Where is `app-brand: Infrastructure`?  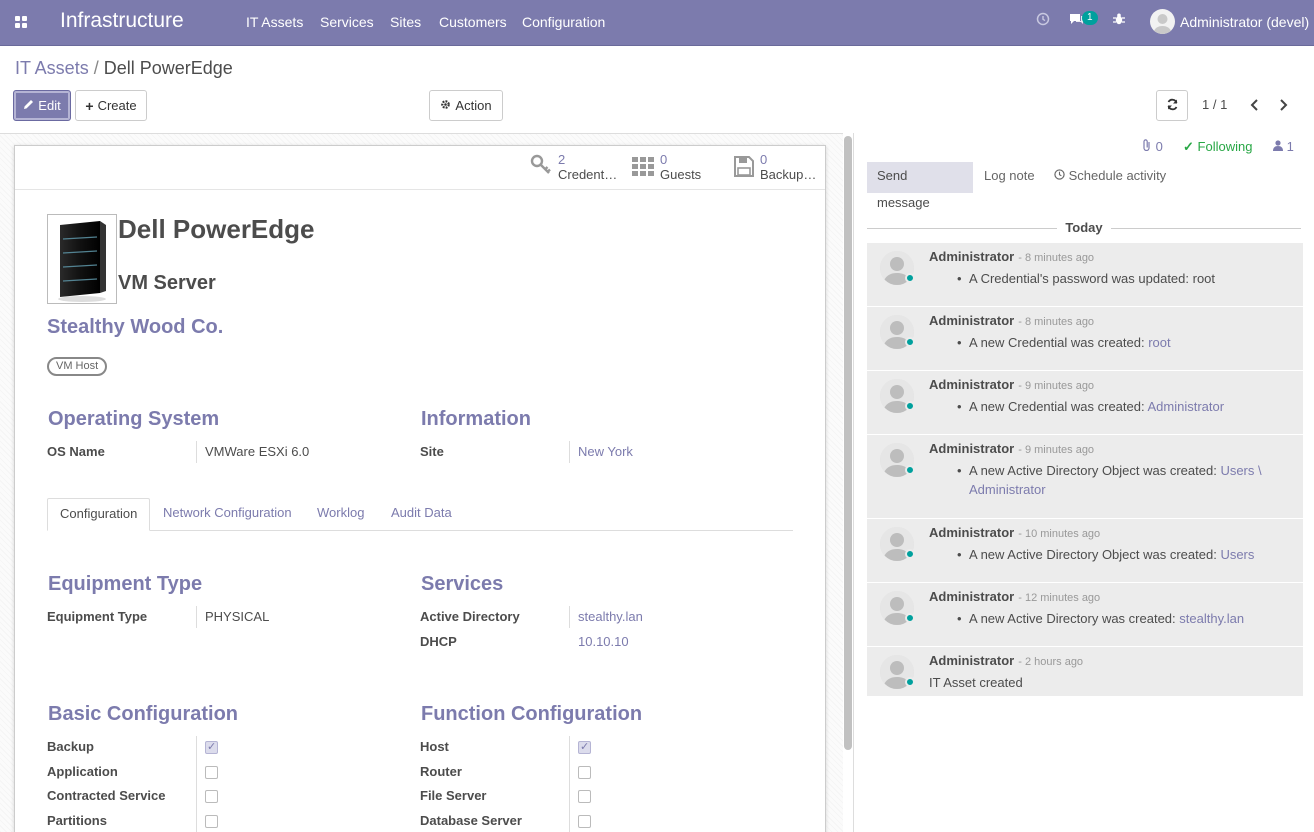
app-brand: Infrastructure is located at coordinates (122, 21).